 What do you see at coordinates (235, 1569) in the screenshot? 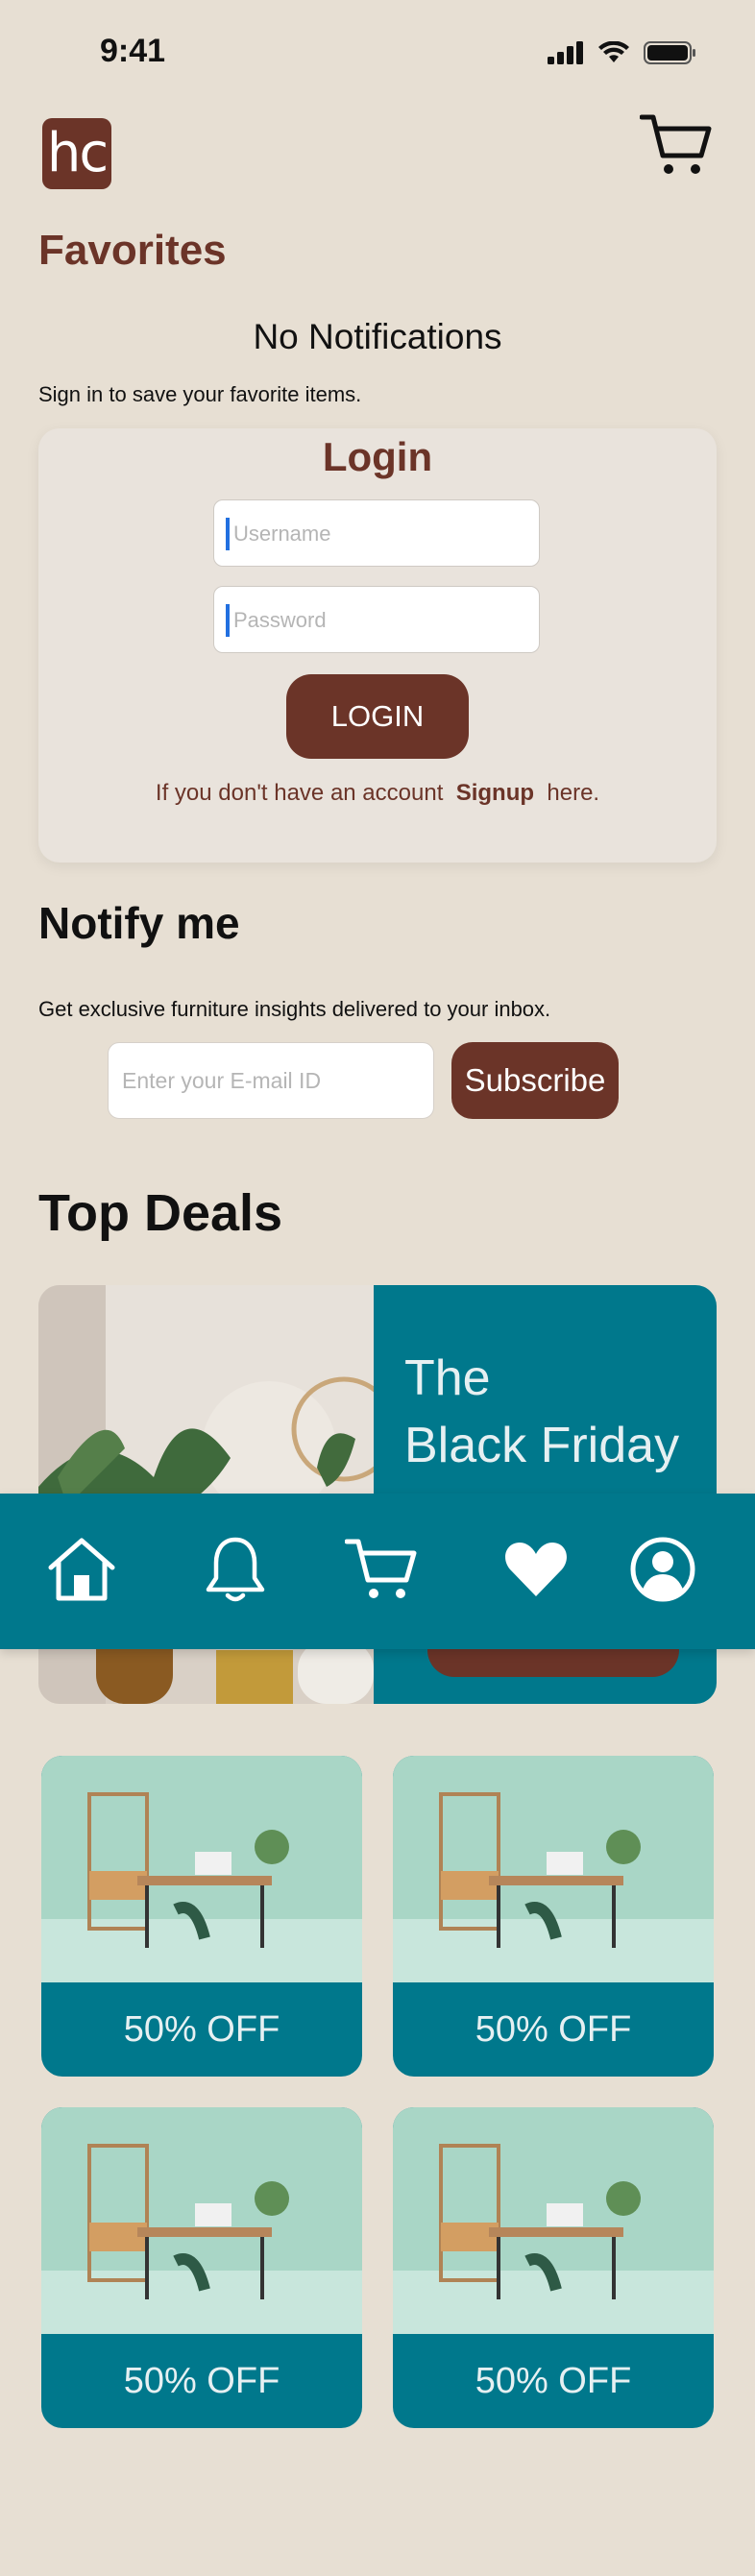
I see `bell-icon` at bounding box center [235, 1569].